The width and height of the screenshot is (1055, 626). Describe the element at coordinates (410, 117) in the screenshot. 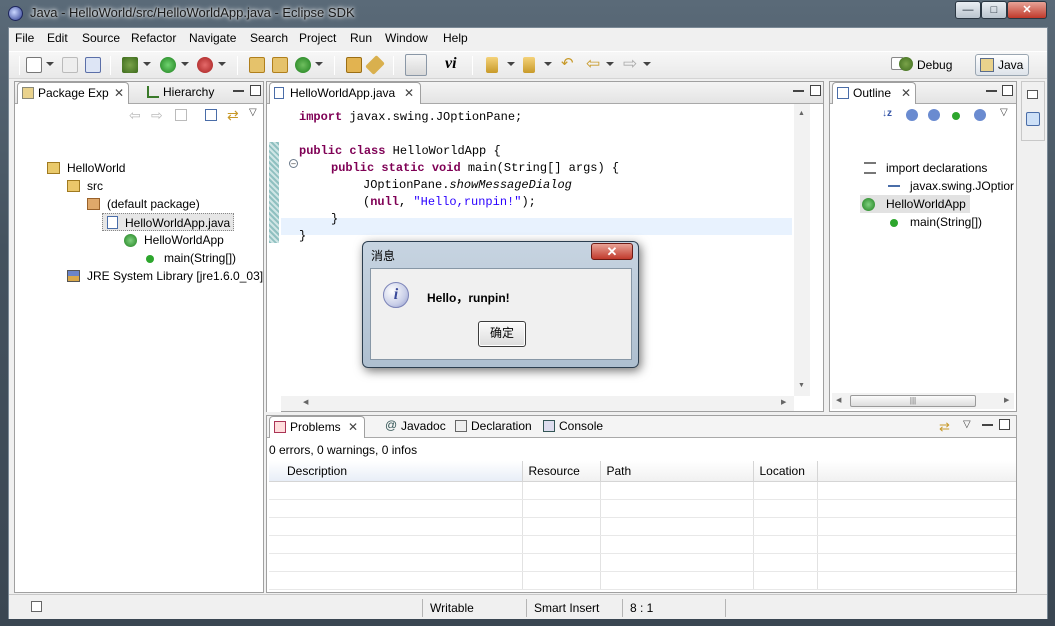

I see `code-line-1: import javax.swing.JOptionPane;` at that location.